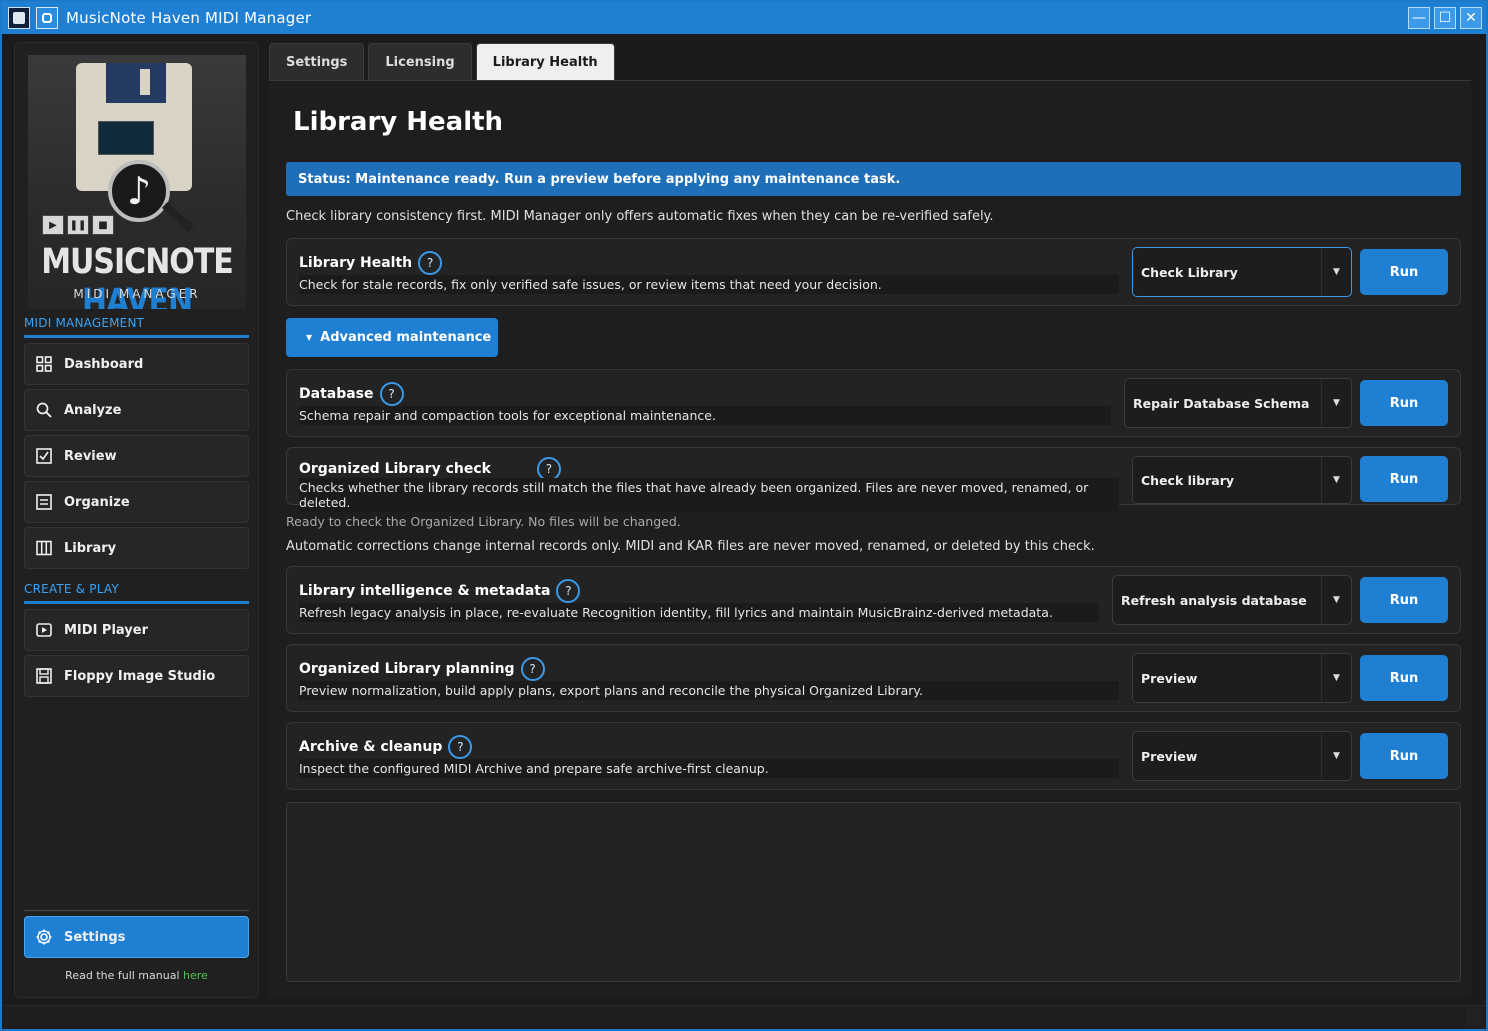 The height and width of the screenshot is (1031, 1488). I want to click on sidebar-item-review: Review, so click(136, 456).